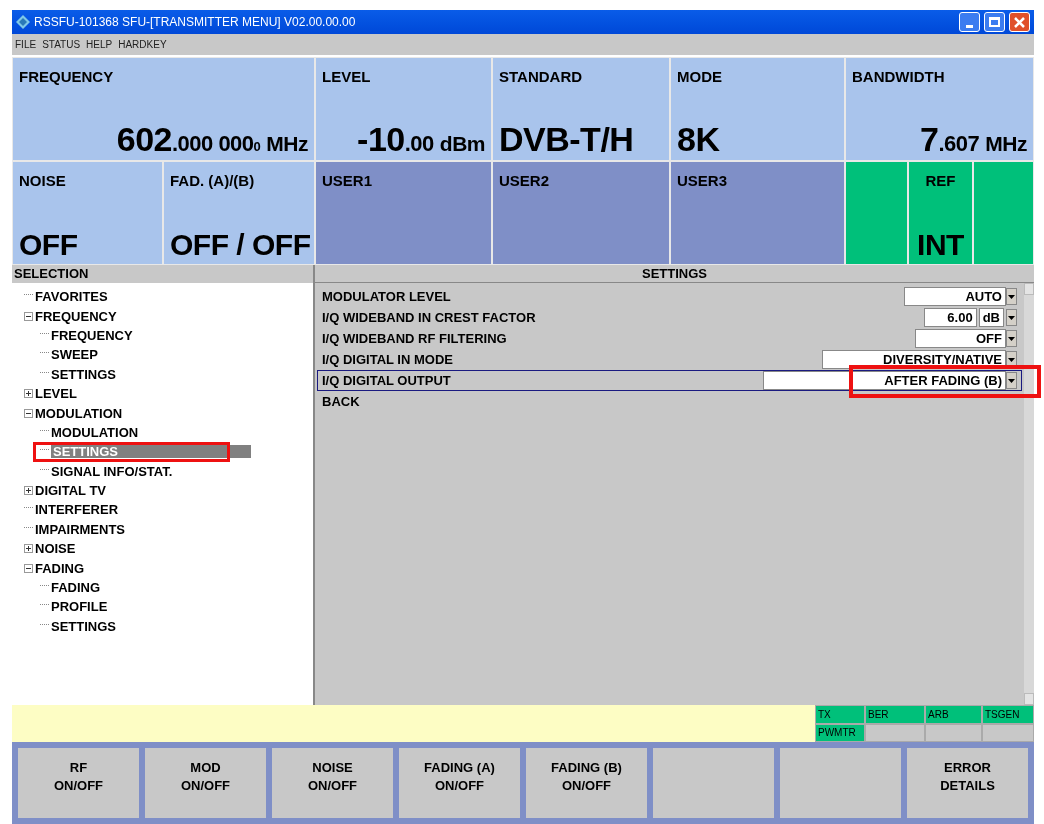 This screenshot has width=1044, height=824. I want to click on parameter-panel: FREQUENCY 602.000 0000 MHz, so click(163, 109).